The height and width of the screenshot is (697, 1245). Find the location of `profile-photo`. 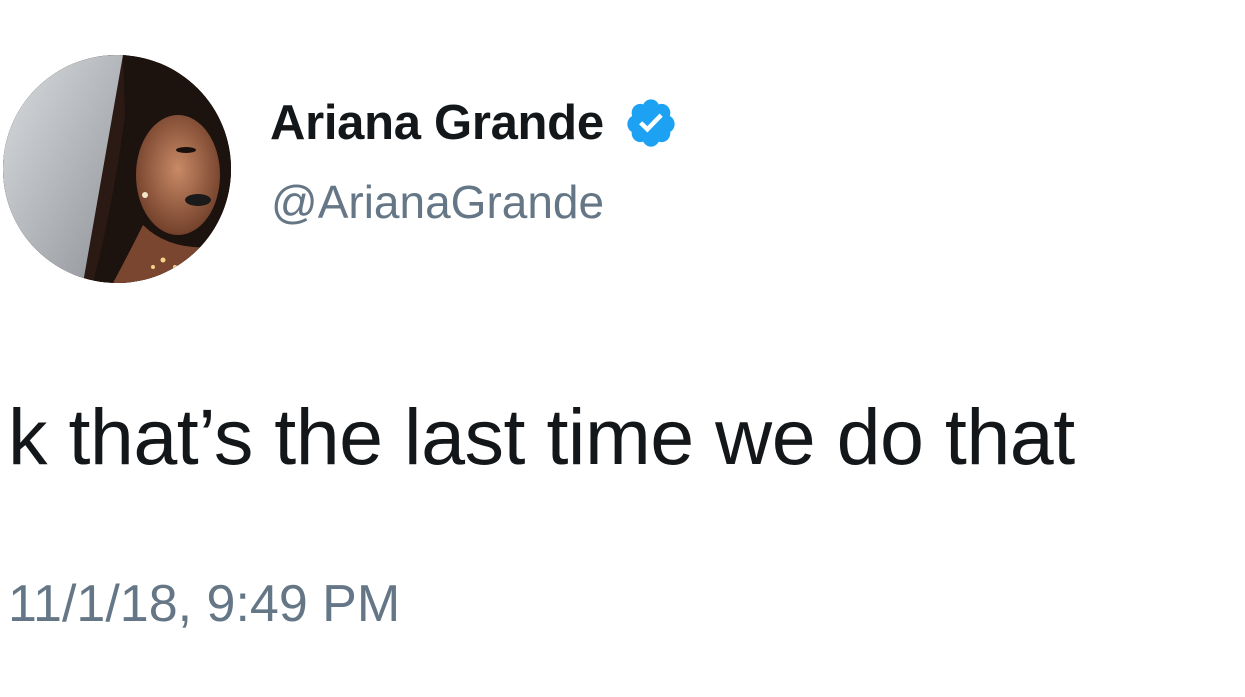

profile-photo is located at coordinates (117, 169).